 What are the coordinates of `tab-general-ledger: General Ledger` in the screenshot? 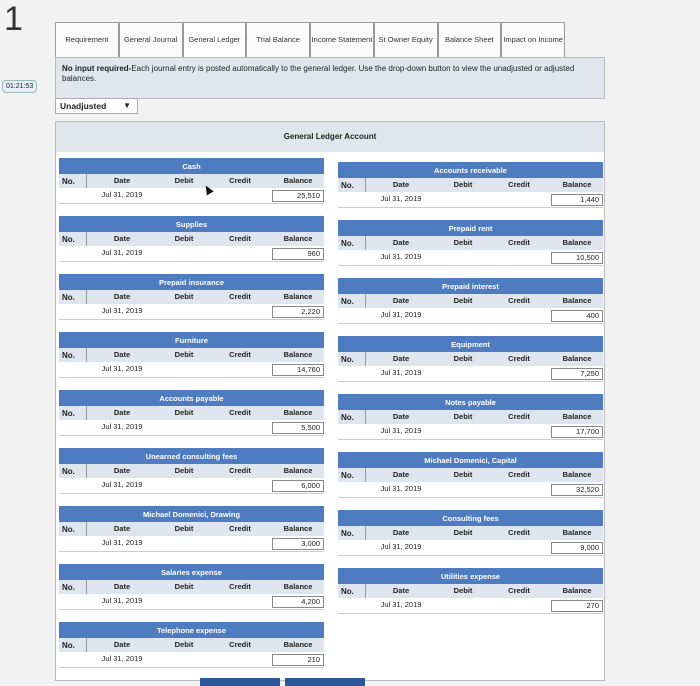 It's located at (214, 40).